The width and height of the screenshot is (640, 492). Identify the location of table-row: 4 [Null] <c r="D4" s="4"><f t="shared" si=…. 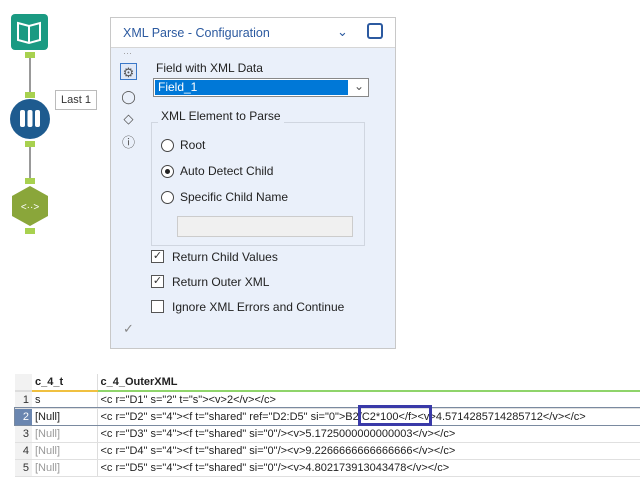
(327, 451).